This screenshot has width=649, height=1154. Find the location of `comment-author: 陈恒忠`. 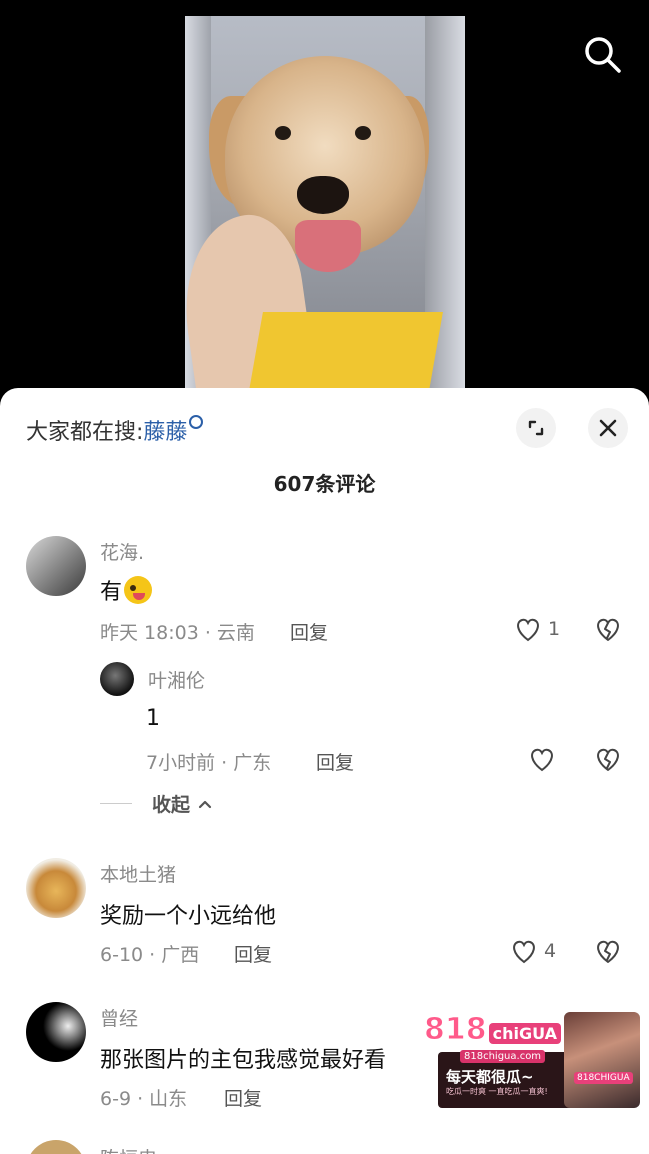

comment-author: 陈恒忠 is located at coordinates (128, 1149).